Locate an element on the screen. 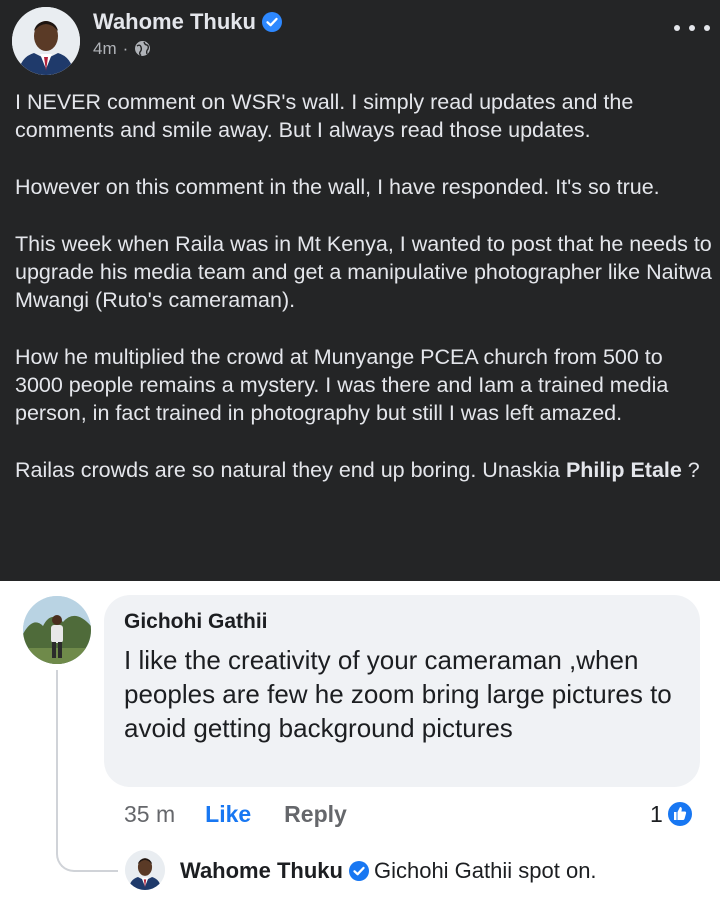 The width and height of the screenshot is (720, 899). reply-author-avatar is located at coordinates (145, 870).